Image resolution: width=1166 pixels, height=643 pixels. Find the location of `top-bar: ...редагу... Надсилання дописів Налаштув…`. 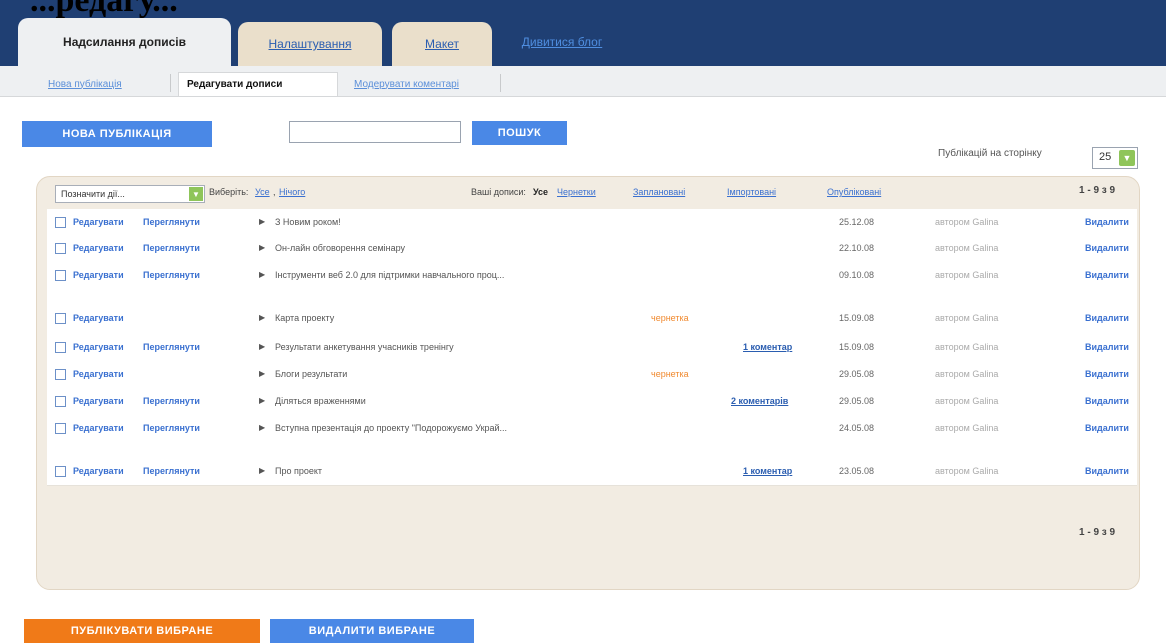

top-bar: ...редагу... Надсилання дописів Налаштув… is located at coordinates (583, 33).